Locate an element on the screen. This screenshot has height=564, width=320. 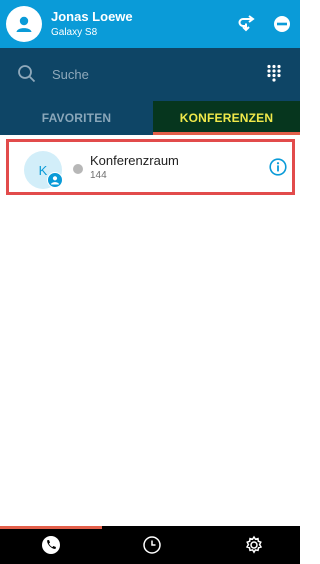
phone-icon is located at coordinates (51, 545).